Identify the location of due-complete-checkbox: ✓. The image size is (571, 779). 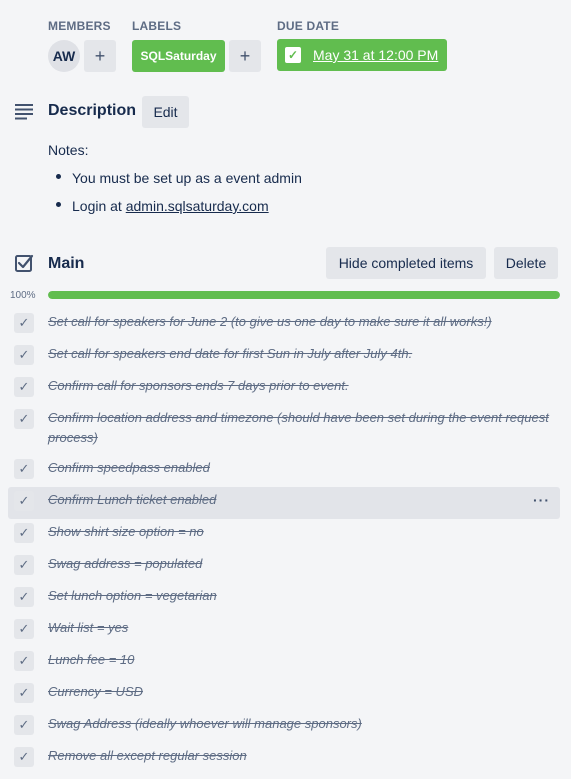
(293, 55).